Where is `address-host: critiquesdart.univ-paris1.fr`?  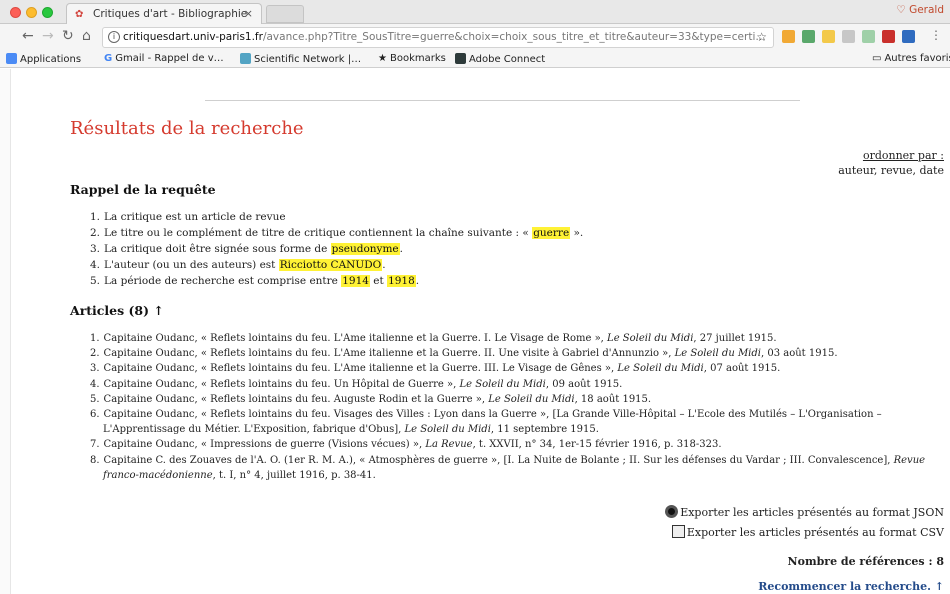 address-host: critiquesdart.univ-paris1.fr is located at coordinates (193, 37).